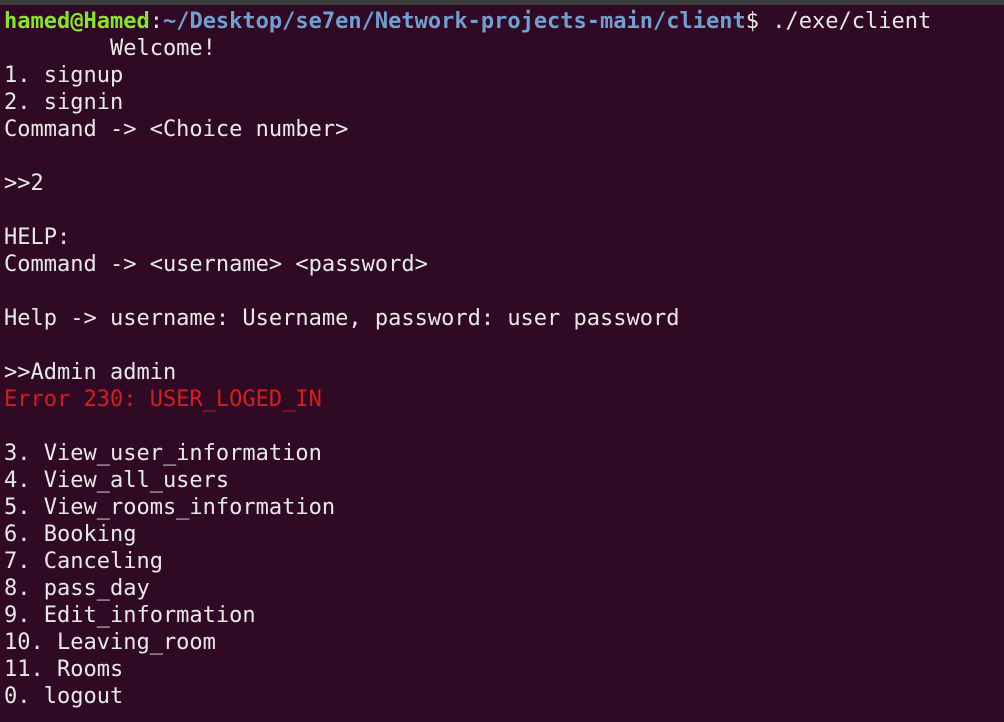  What do you see at coordinates (77, 588) in the screenshot?
I see `menu-item-pass-day: 8. pass_day` at bounding box center [77, 588].